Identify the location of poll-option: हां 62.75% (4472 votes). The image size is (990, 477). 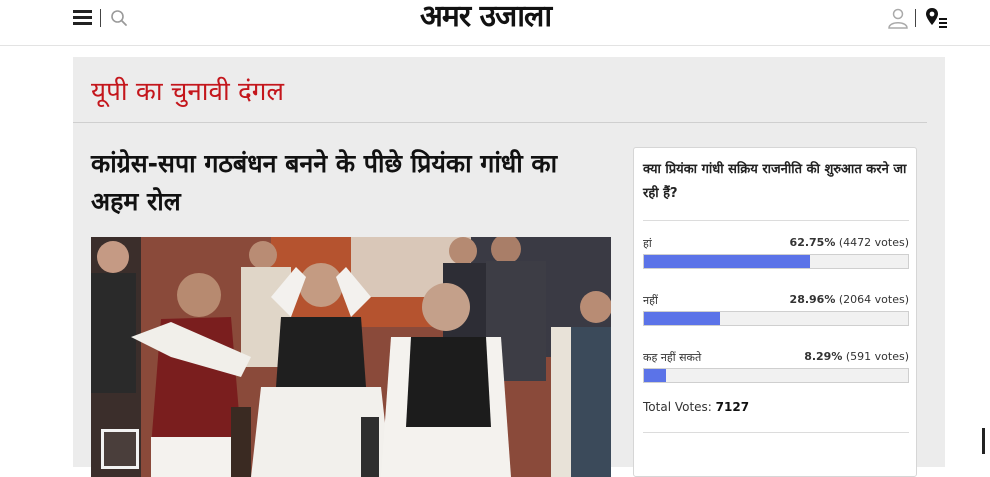
(776, 256).